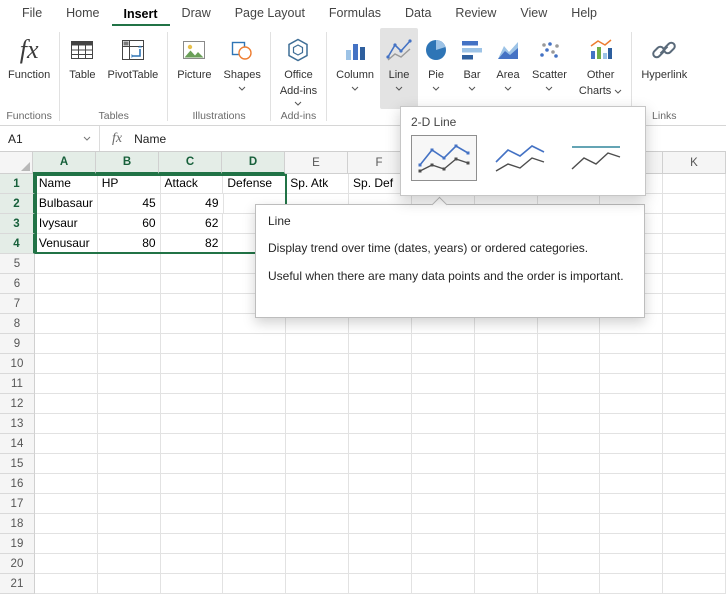 The height and width of the screenshot is (598, 726). I want to click on cell-D11, so click(255, 384).